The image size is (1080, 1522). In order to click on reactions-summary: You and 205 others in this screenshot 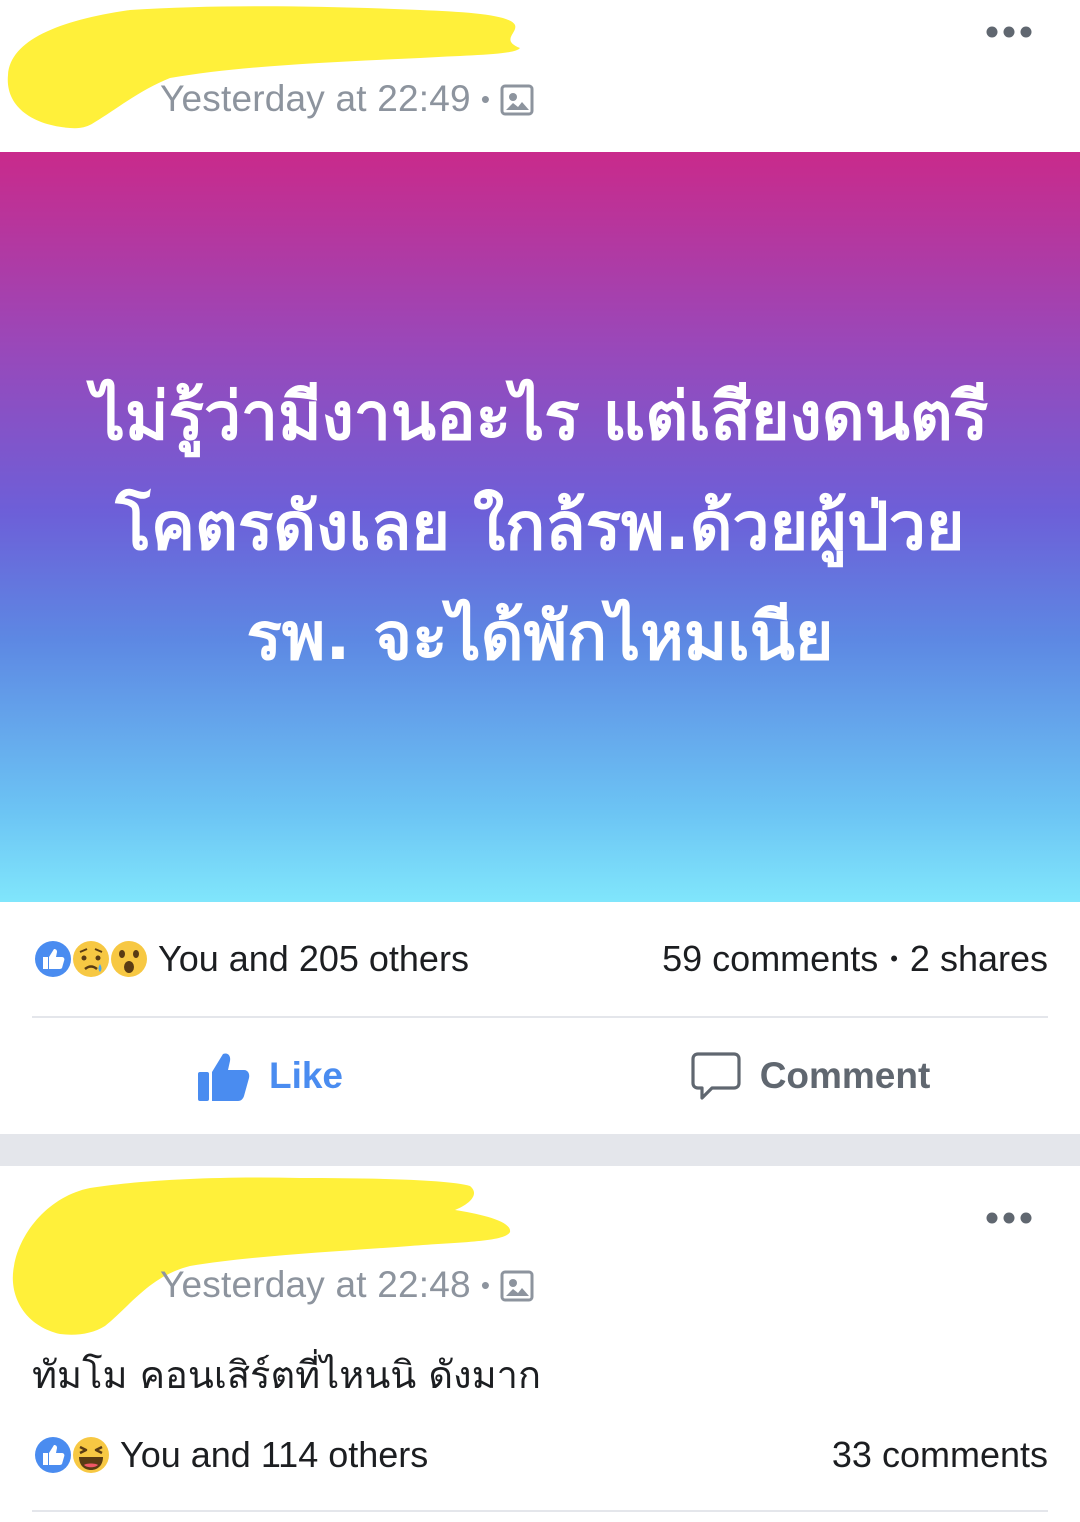, I will do `click(250, 959)`.